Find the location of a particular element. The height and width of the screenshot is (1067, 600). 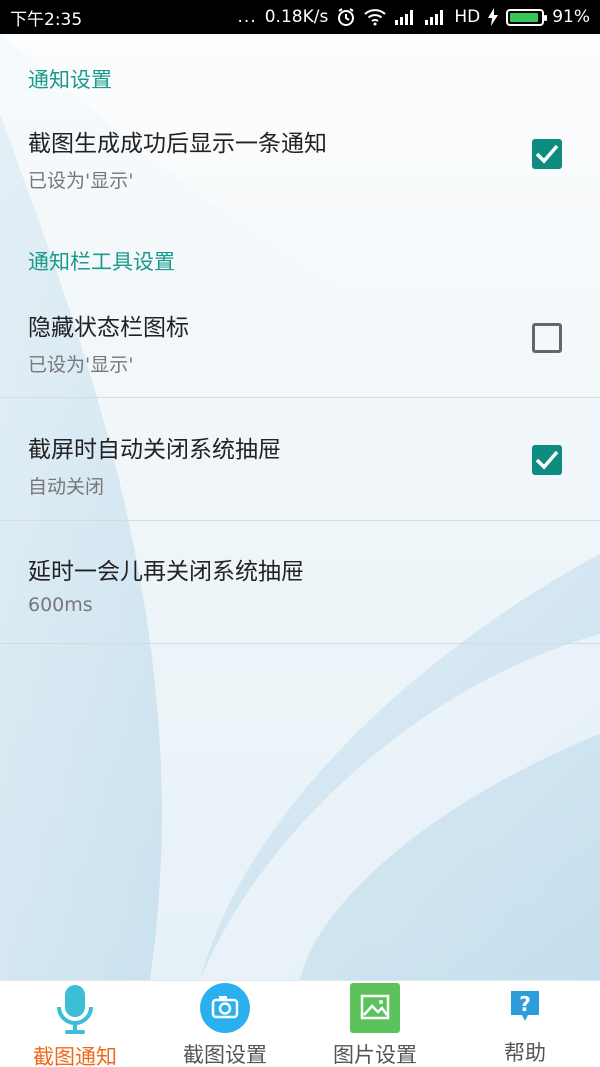

setting-title: 延时一会儿再关闭系统抽屉 is located at coordinates (166, 572).